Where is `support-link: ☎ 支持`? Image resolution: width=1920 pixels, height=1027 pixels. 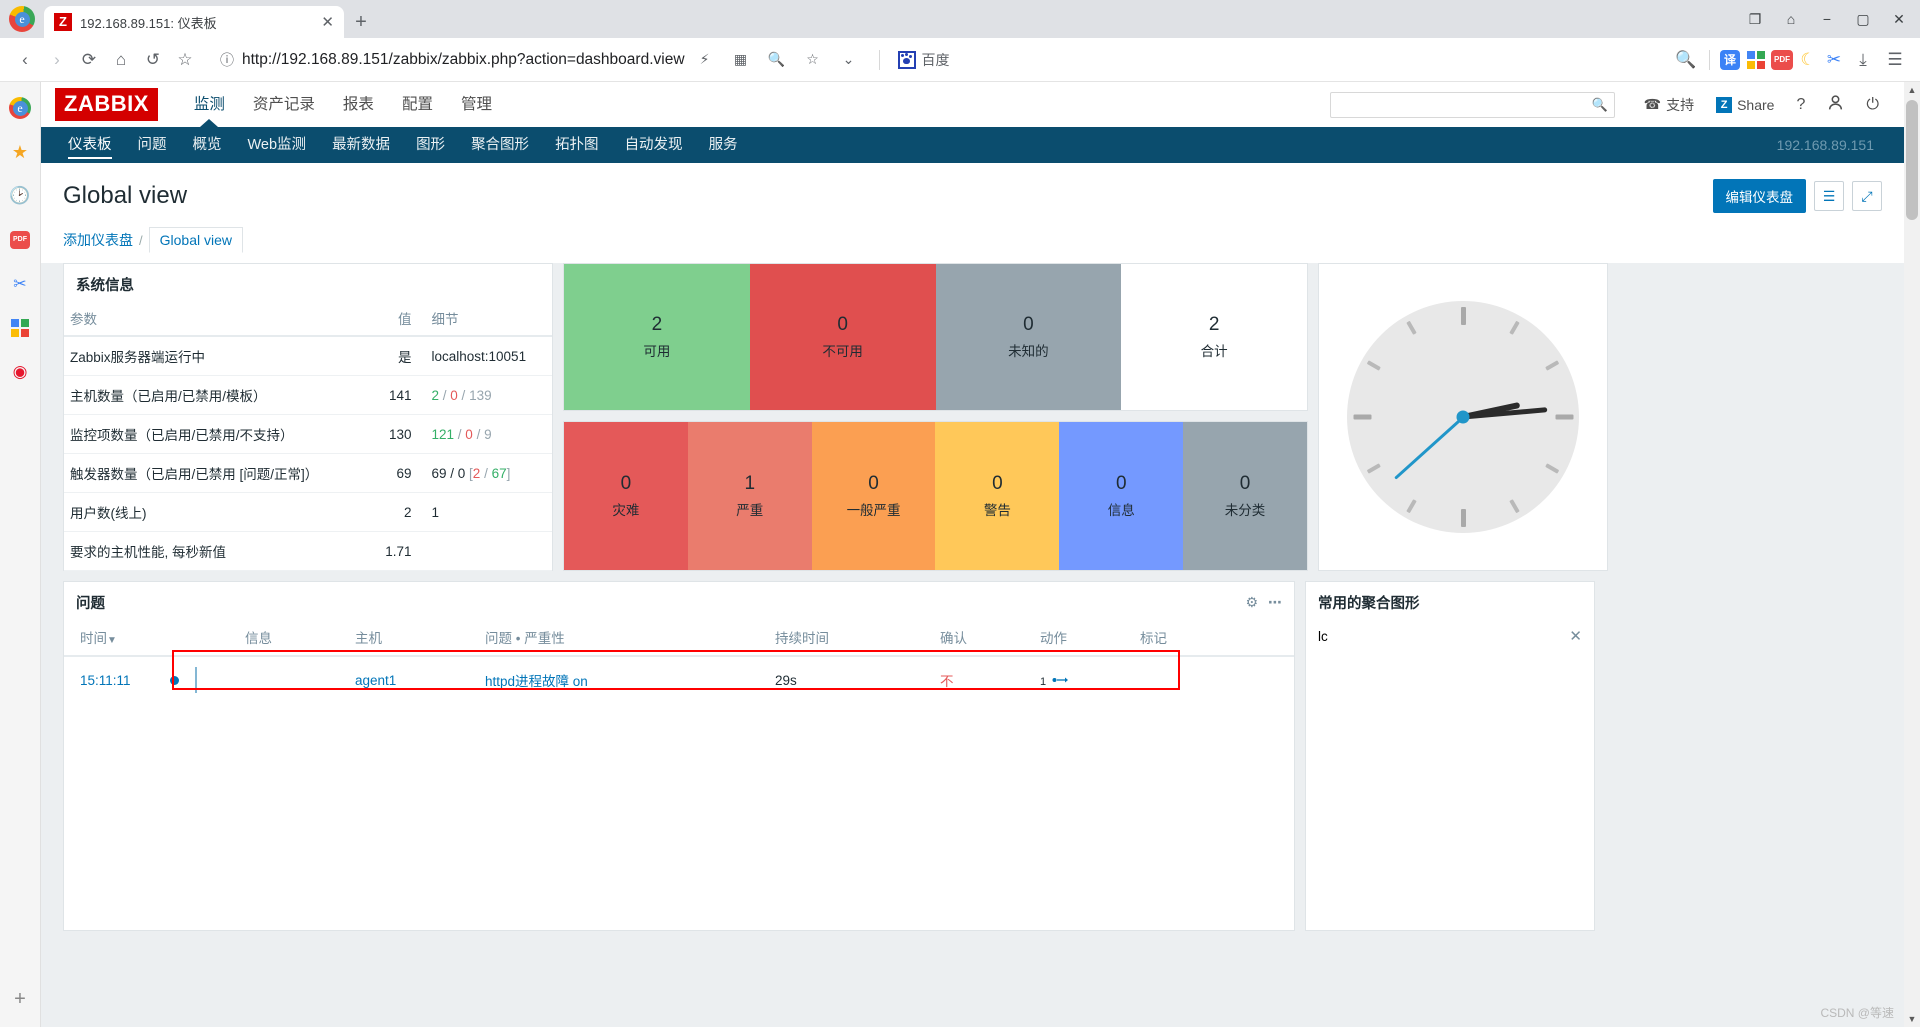
support-link: ☎ 支持 is located at coordinates (1669, 105).